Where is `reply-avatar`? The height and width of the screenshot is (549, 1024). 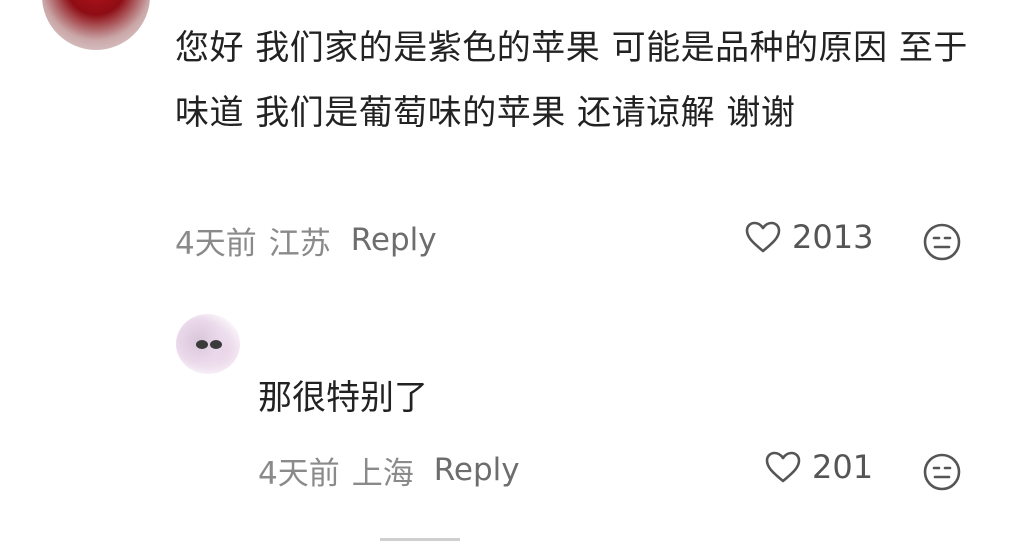
reply-avatar is located at coordinates (208, 344).